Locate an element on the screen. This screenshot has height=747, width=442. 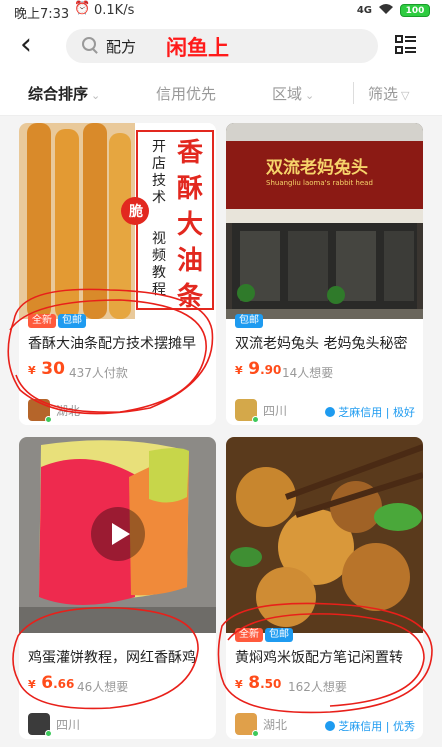
filter-tab-region: 区域 ⌄ is located at coordinates (293, 93).